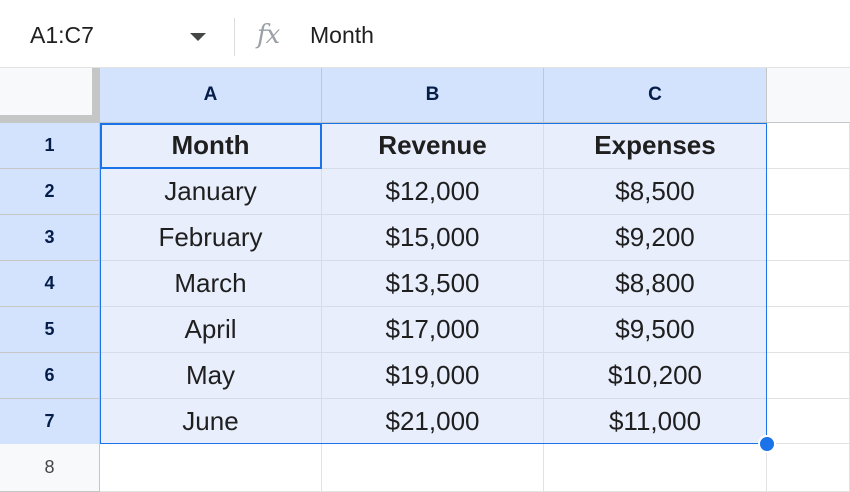  I want to click on cell-d1, so click(808, 146).